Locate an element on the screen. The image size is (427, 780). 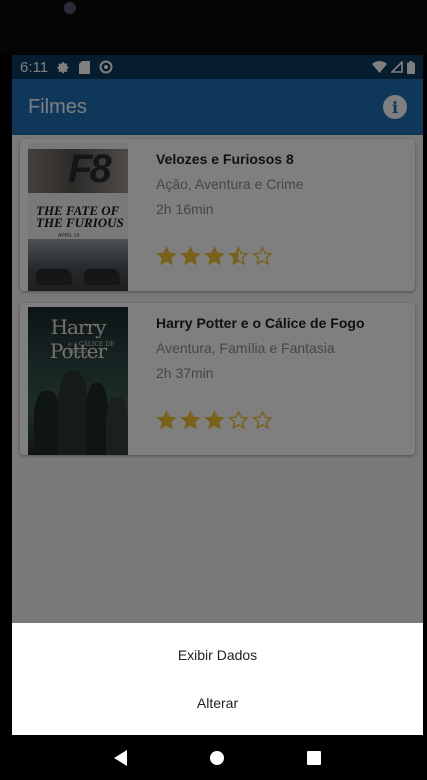
home-icon is located at coordinates (216, 757).